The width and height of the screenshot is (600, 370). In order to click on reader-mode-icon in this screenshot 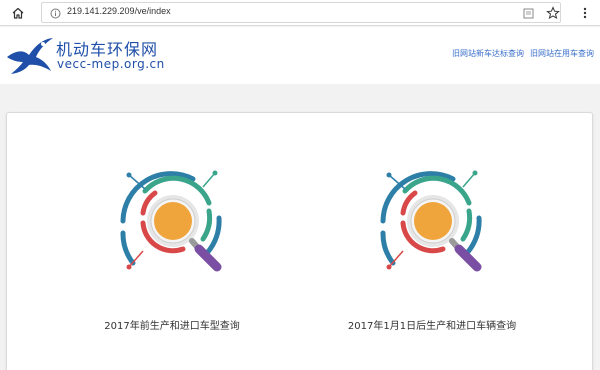, I will do `click(528, 13)`.